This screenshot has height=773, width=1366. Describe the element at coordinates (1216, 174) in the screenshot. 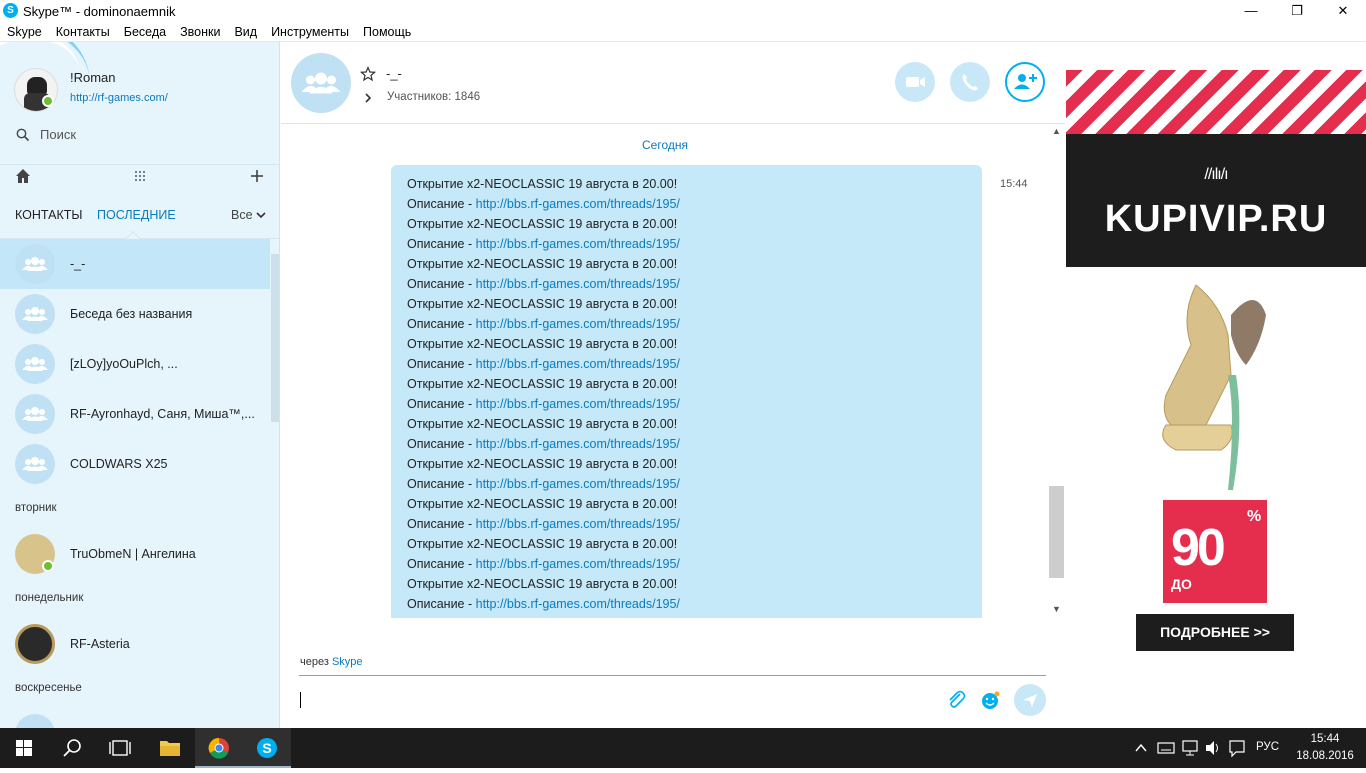

I see `brand-logo-icon: //ılı/ı` at that location.